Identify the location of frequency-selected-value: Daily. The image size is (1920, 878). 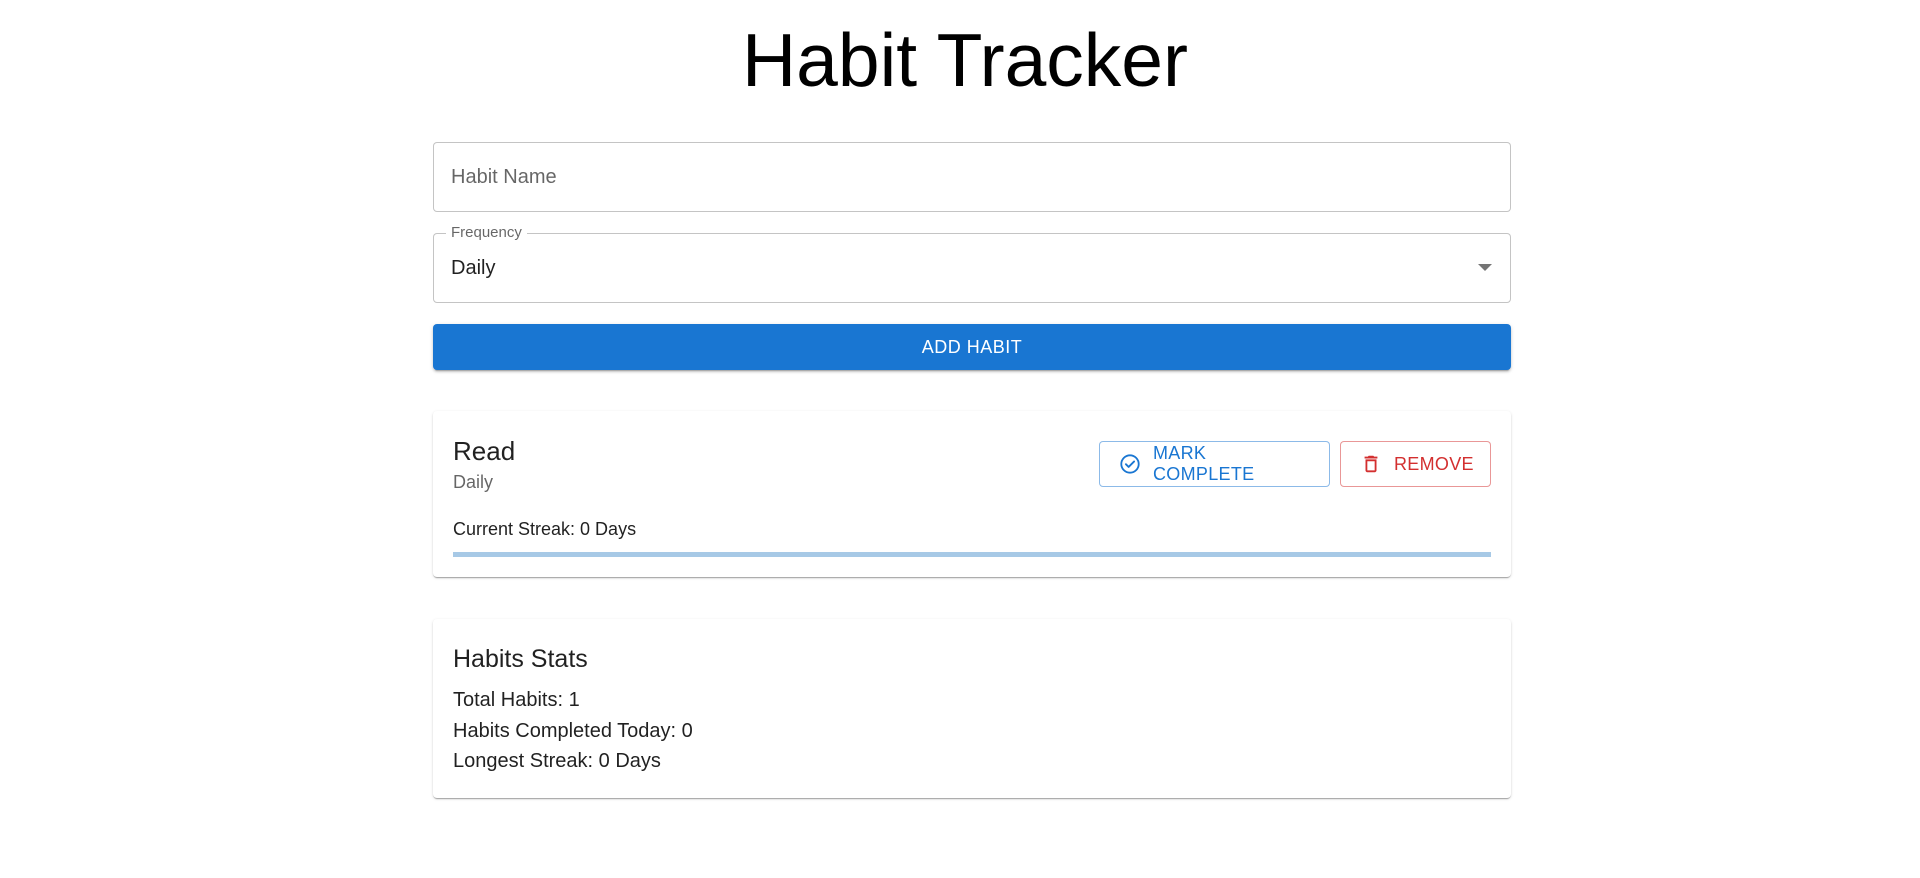
(473, 268).